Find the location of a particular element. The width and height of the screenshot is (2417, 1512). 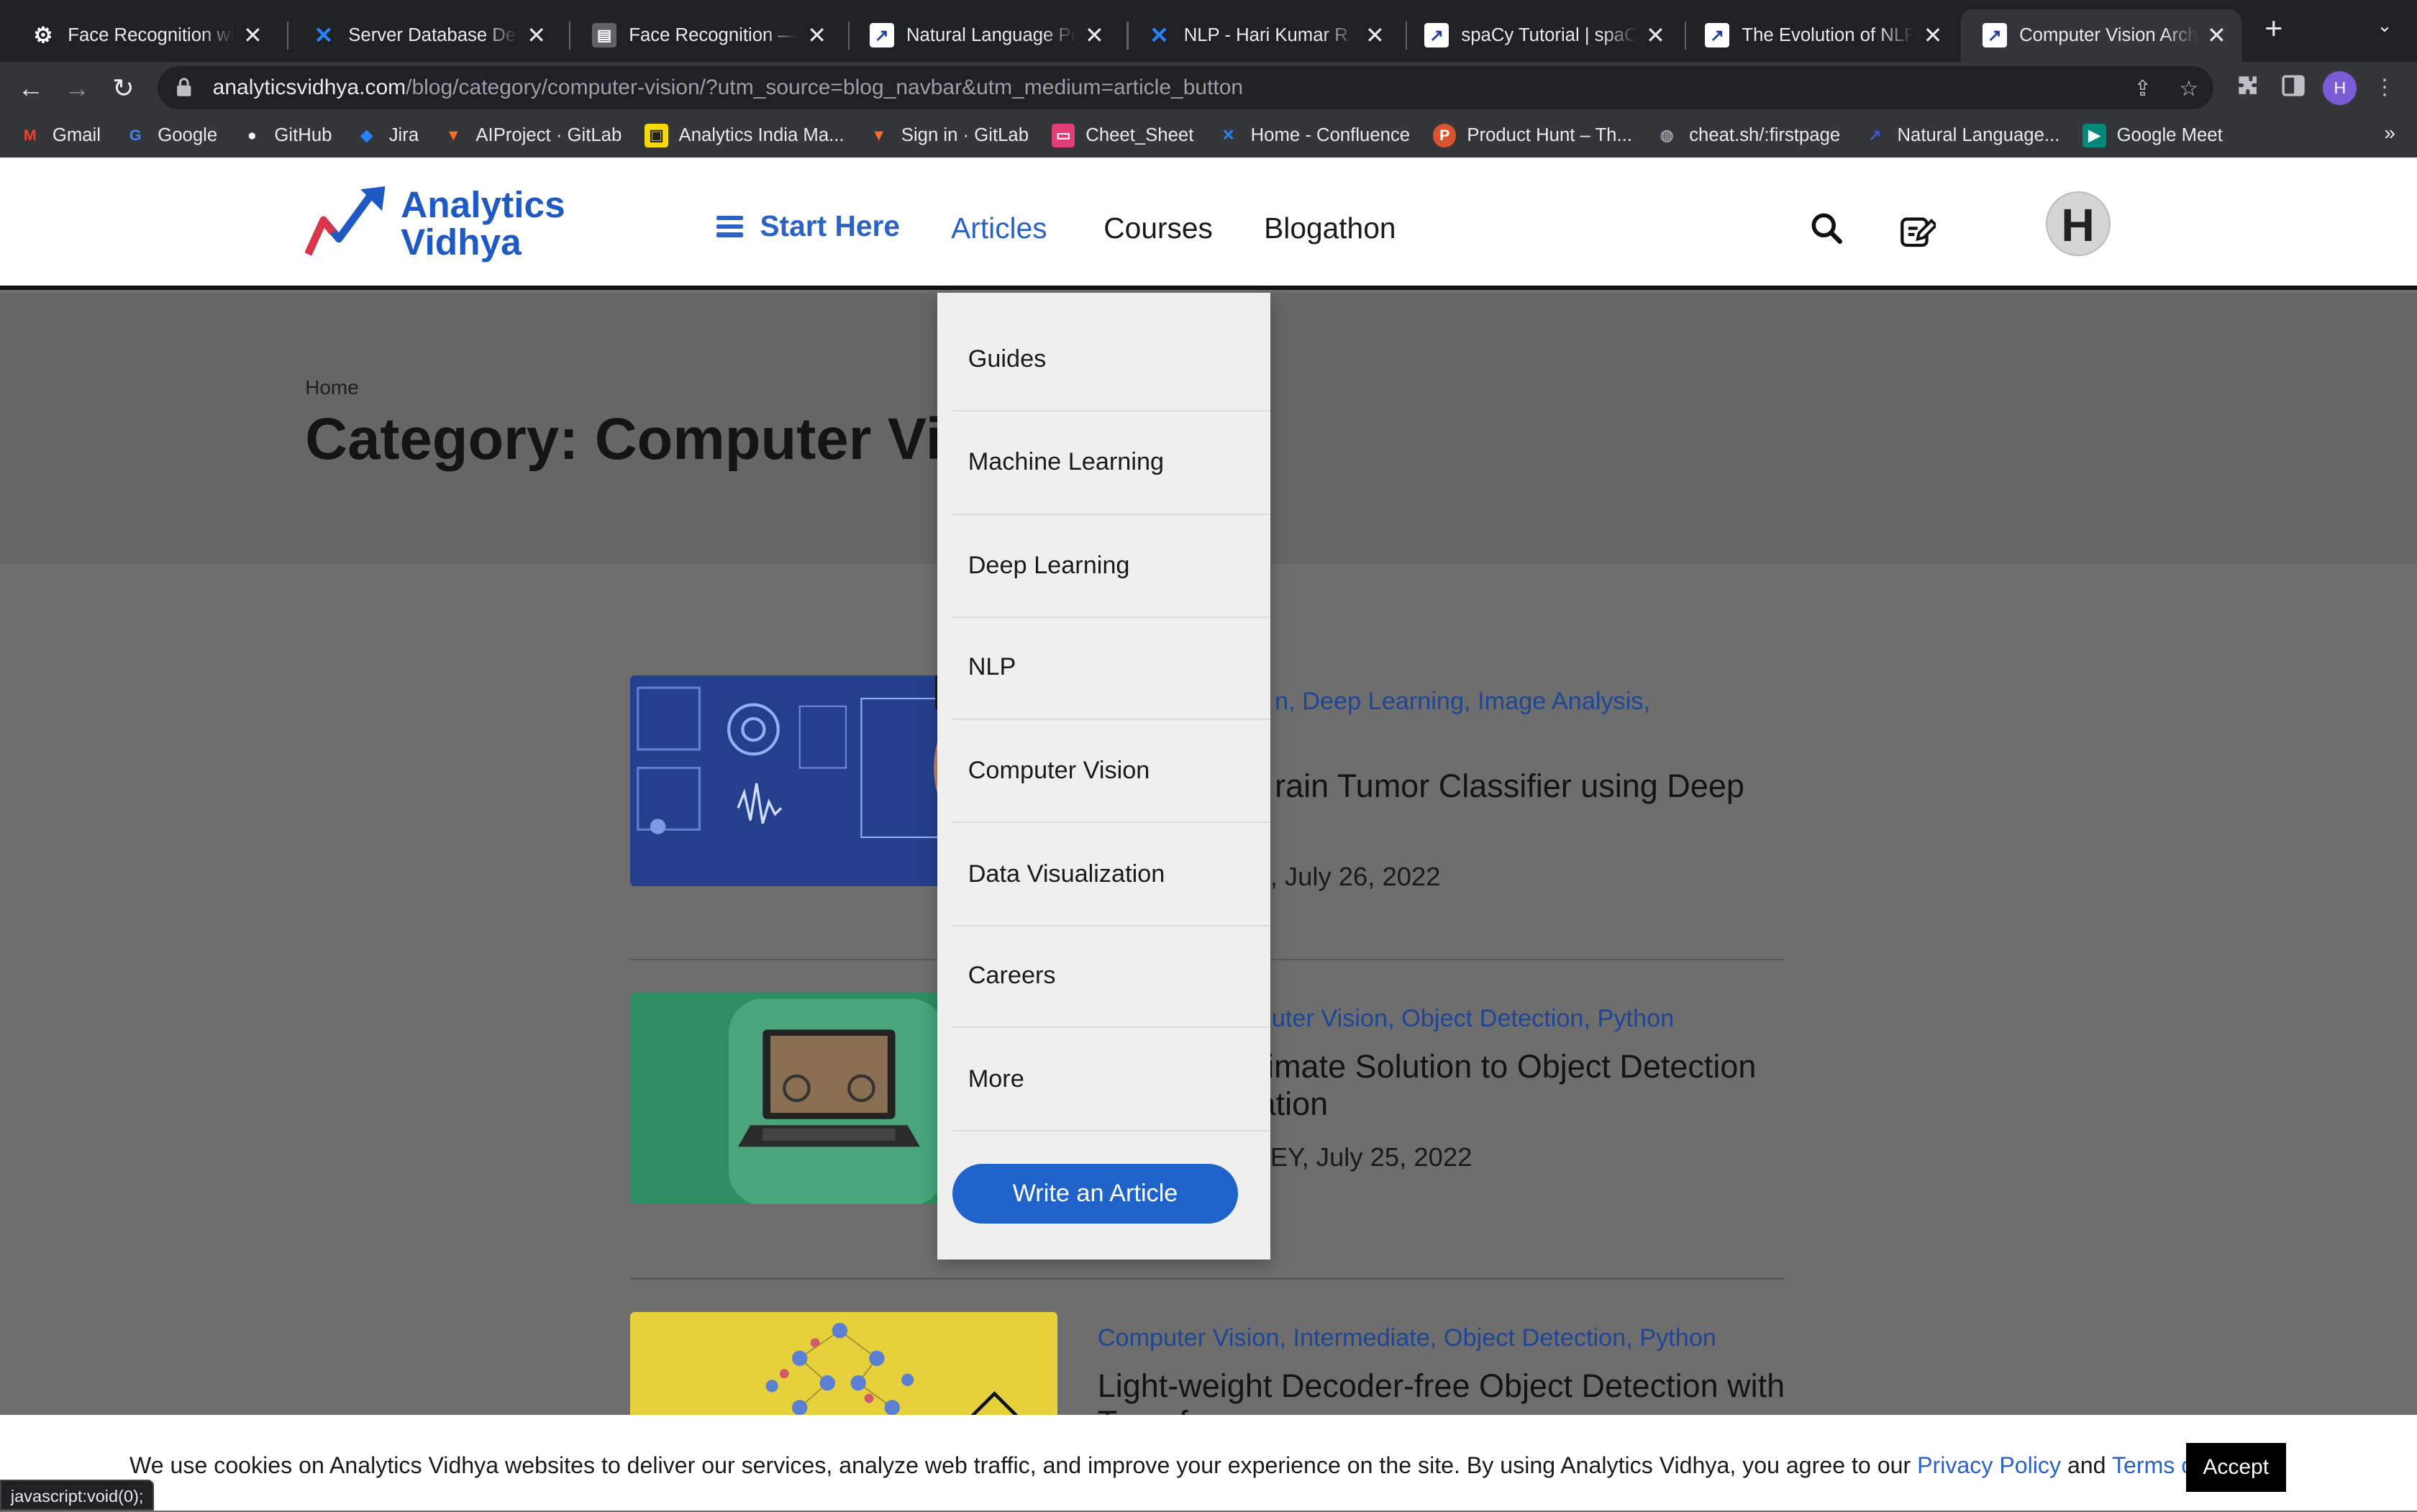

bookmark-cheat-sh: ◍ cheat.sh/:firstpage is located at coordinates (1747, 135).